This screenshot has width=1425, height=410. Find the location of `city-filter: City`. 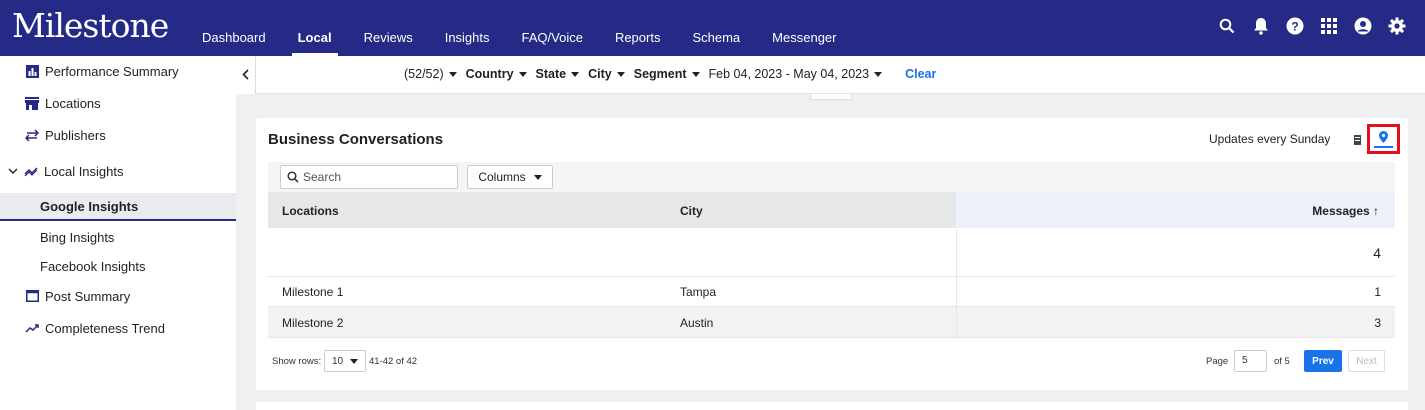

city-filter: City is located at coordinates (606, 74).